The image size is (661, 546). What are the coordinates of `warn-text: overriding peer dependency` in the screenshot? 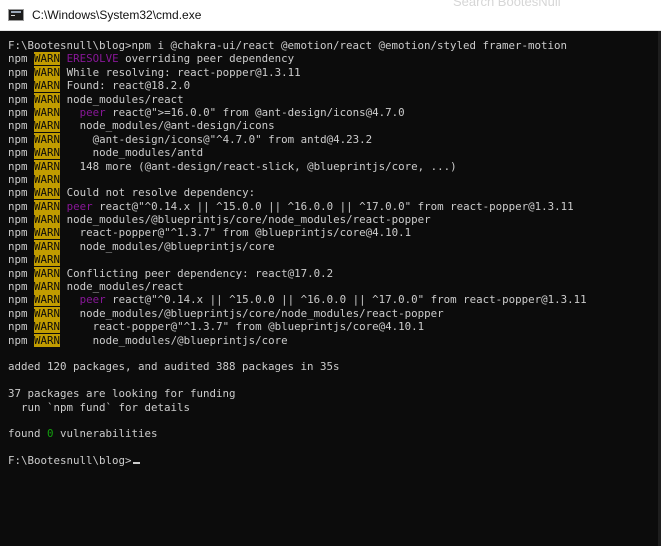 It's located at (206, 59).